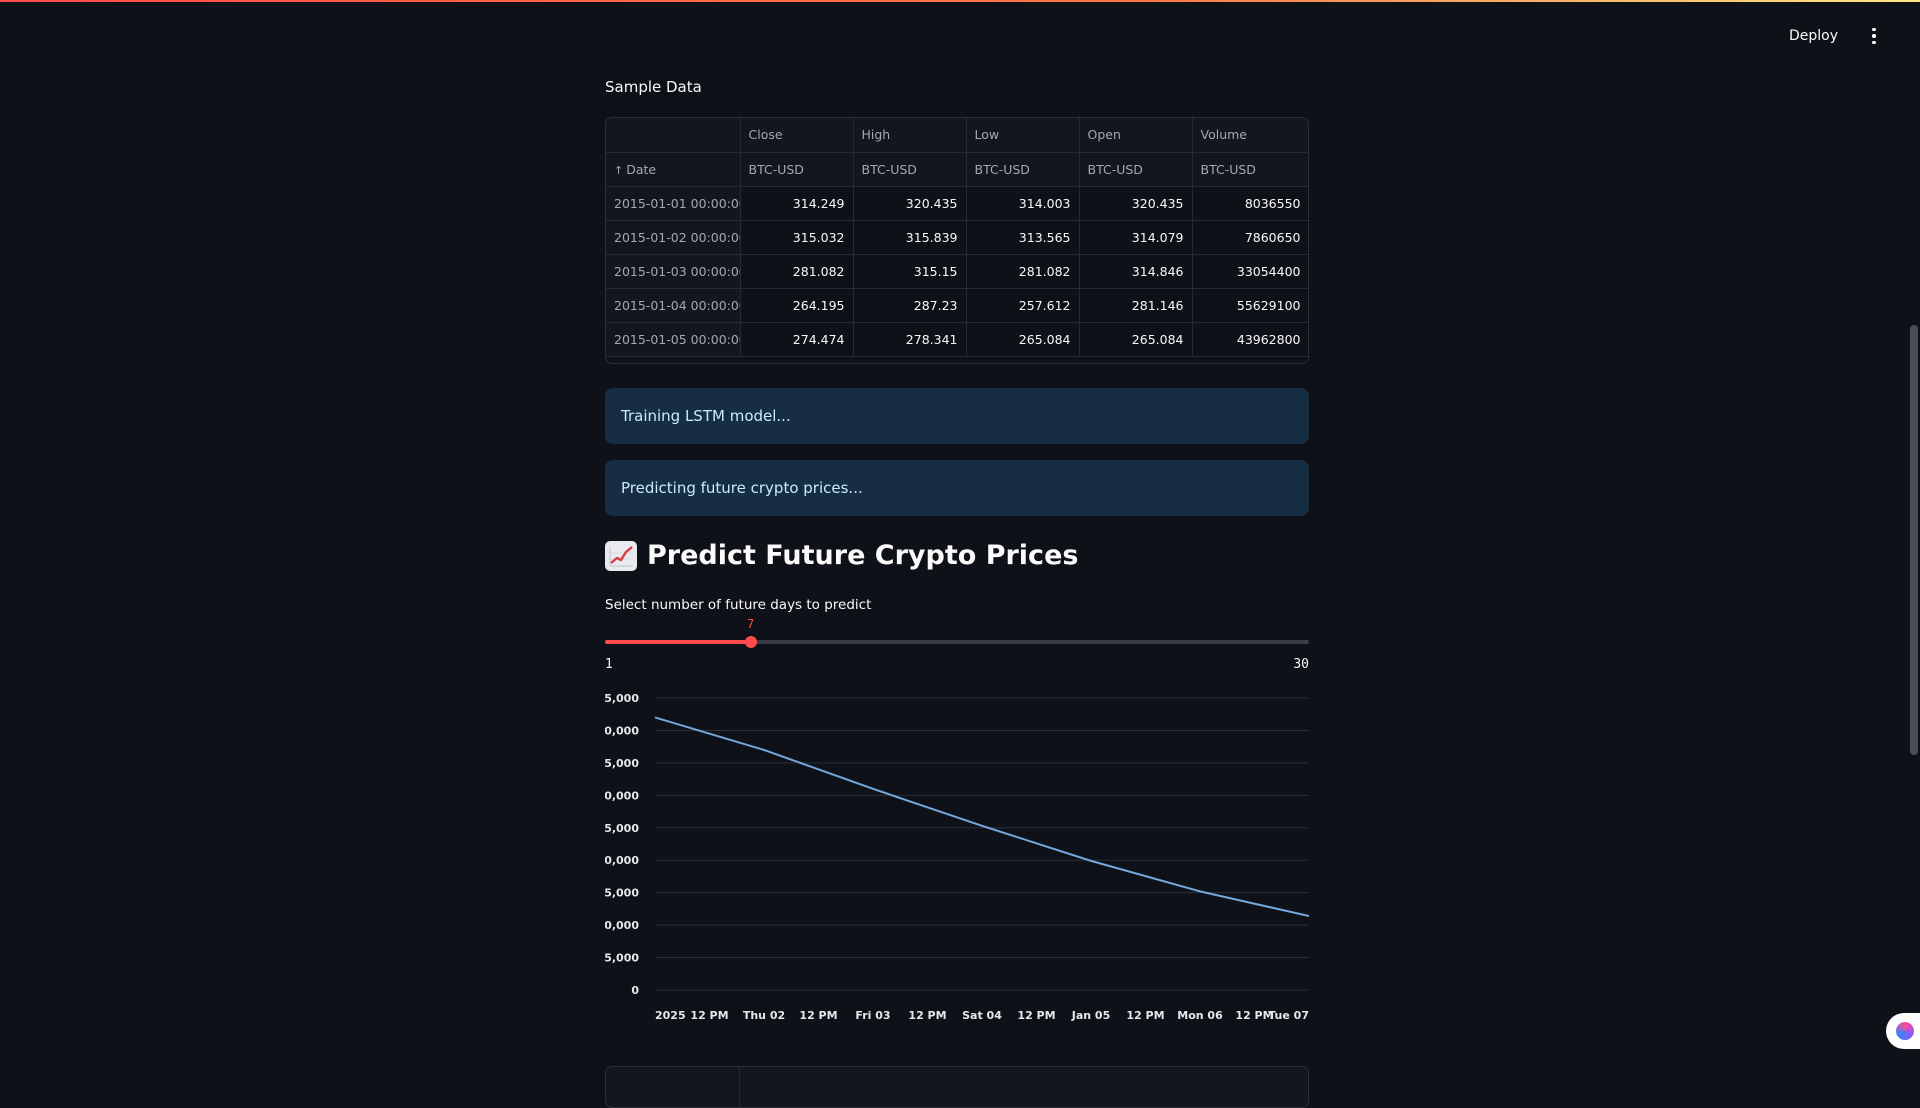 Image resolution: width=1920 pixels, height=1108 pixels. What do you see at coordinates (797, 305) in the screenshot?
I see `table-cell: 264.195` at bounding box center [797, 305].